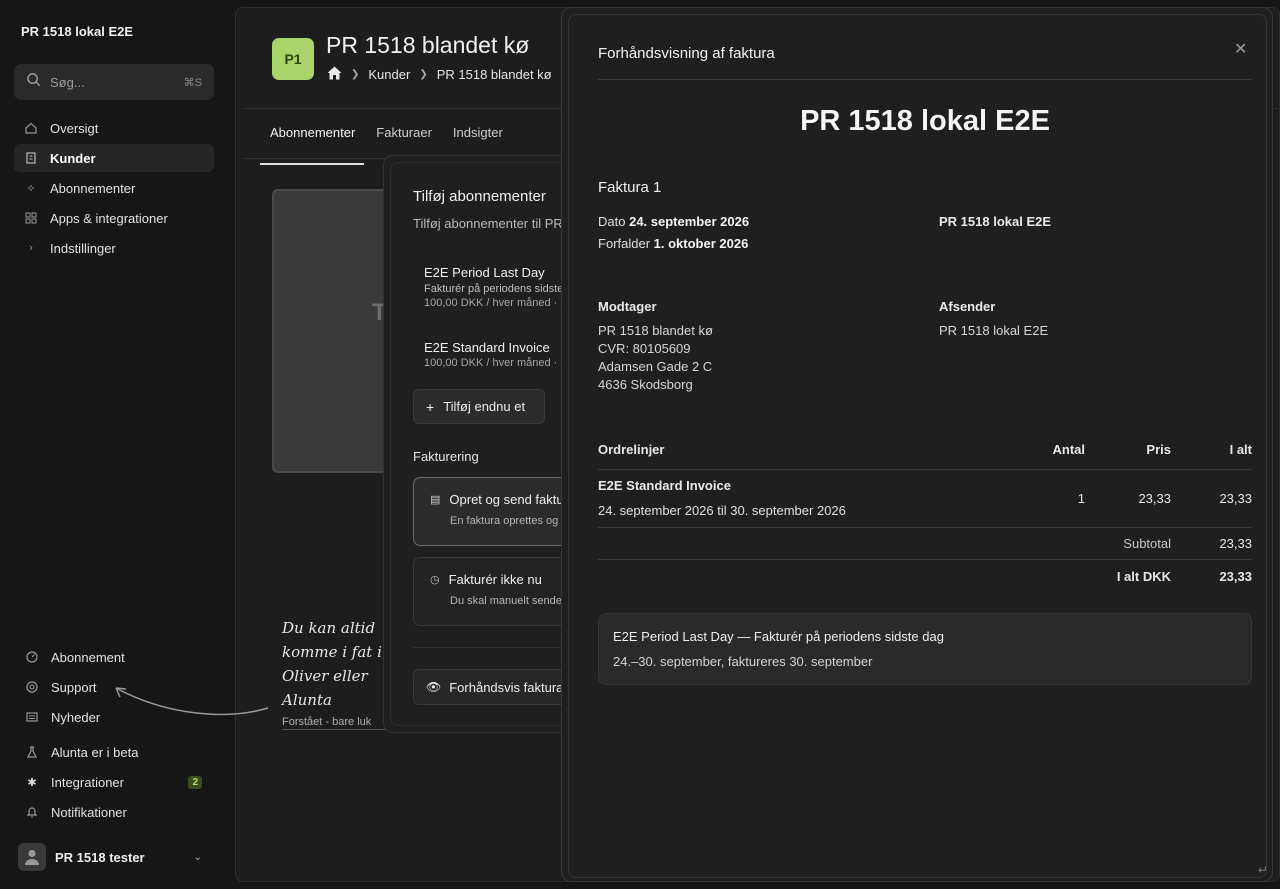 The height and width of the screenshot is (889, 1280). I want to click on grand-total-label: I alt DKK, so click(1143, 576).